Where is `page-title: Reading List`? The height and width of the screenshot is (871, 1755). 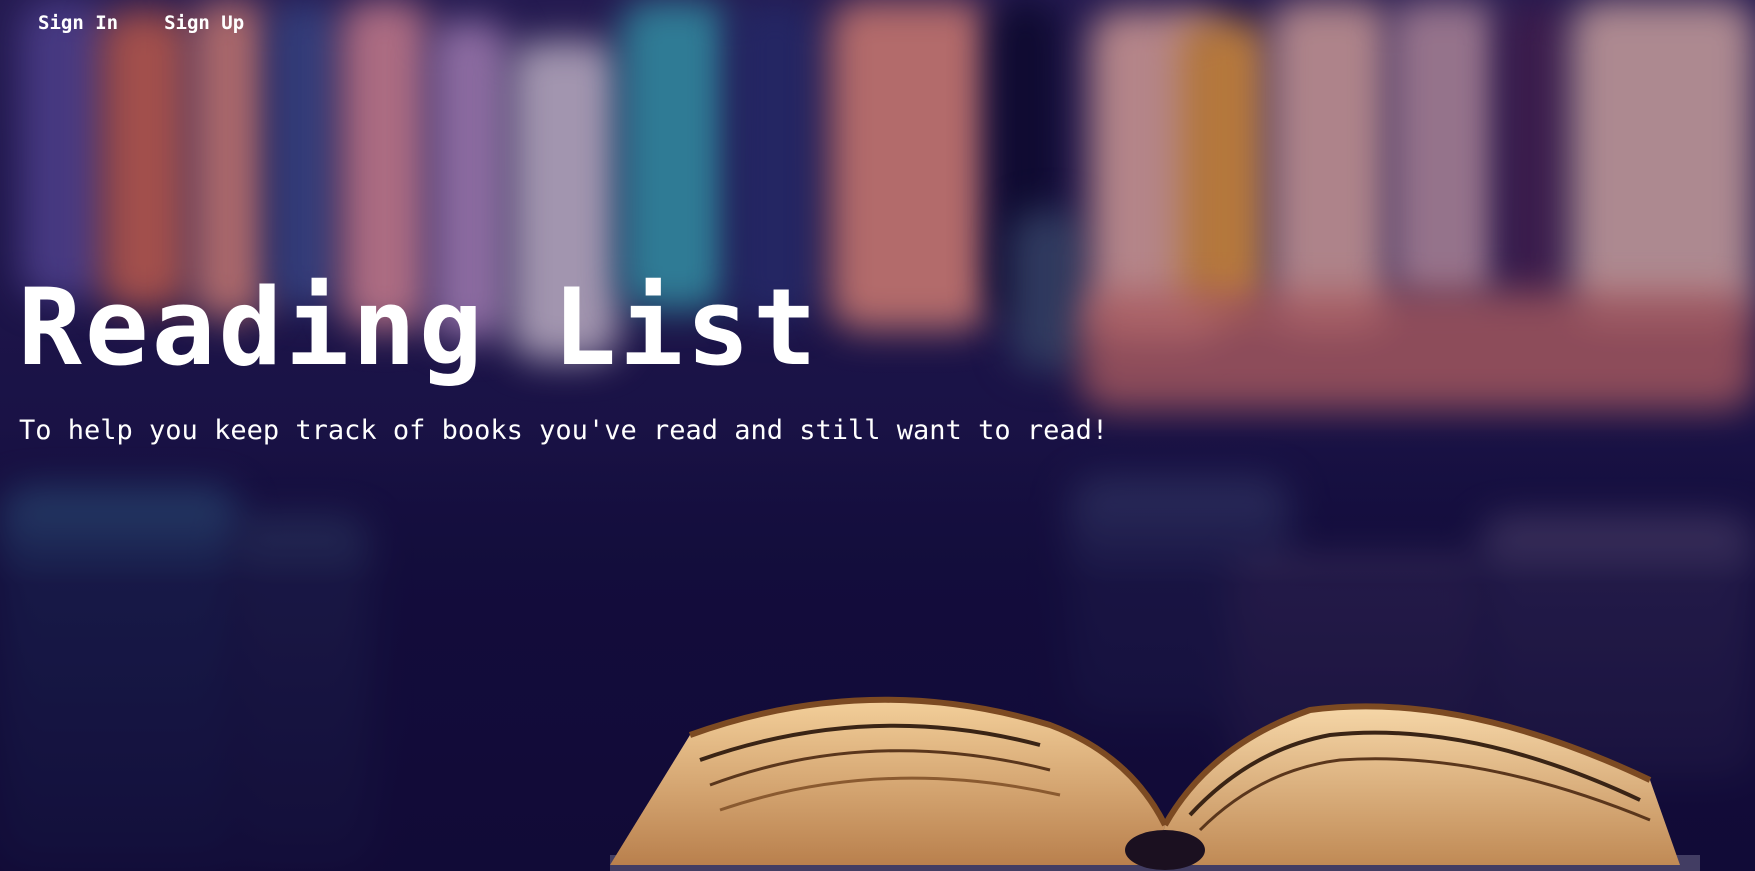 page-title: Reading List is located at coordinates (419, 327).